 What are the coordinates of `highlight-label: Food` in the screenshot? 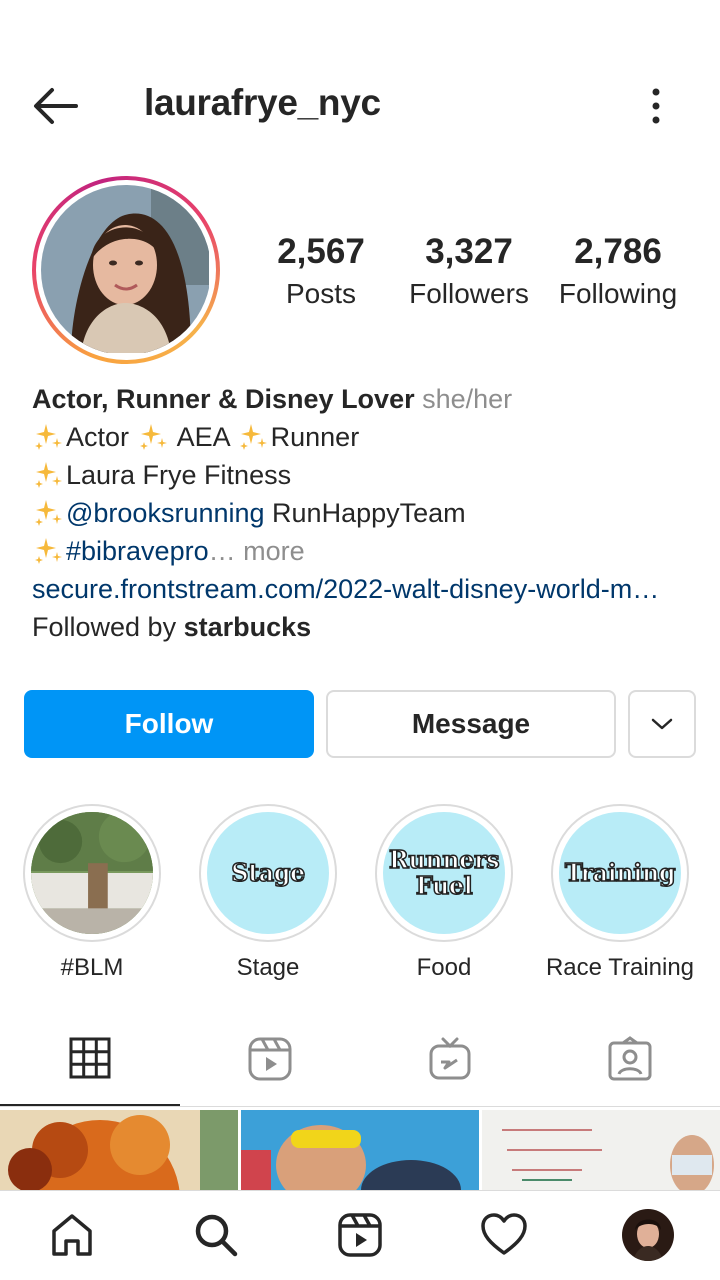 It's located at (444, 967).